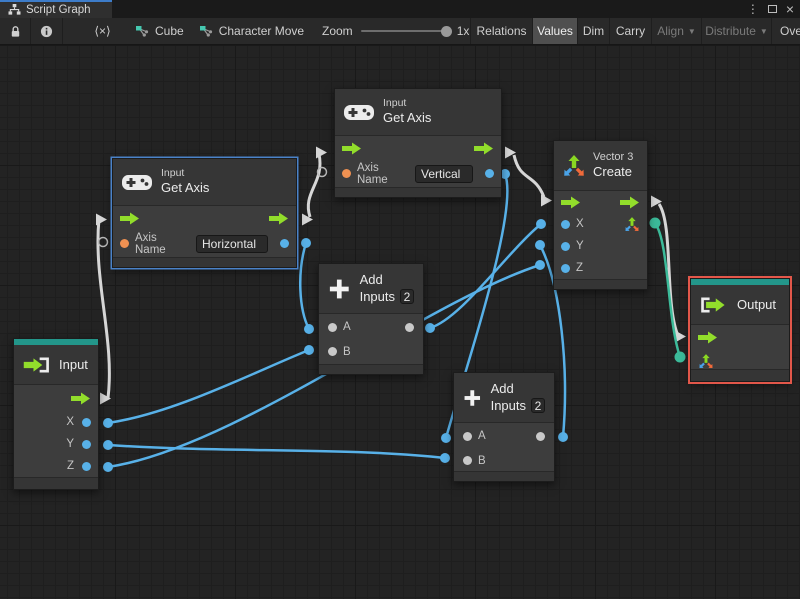 This screenshot has width=800, height=599. I want to click on node-add-1: Add Inputs A B, so click(371, 319).